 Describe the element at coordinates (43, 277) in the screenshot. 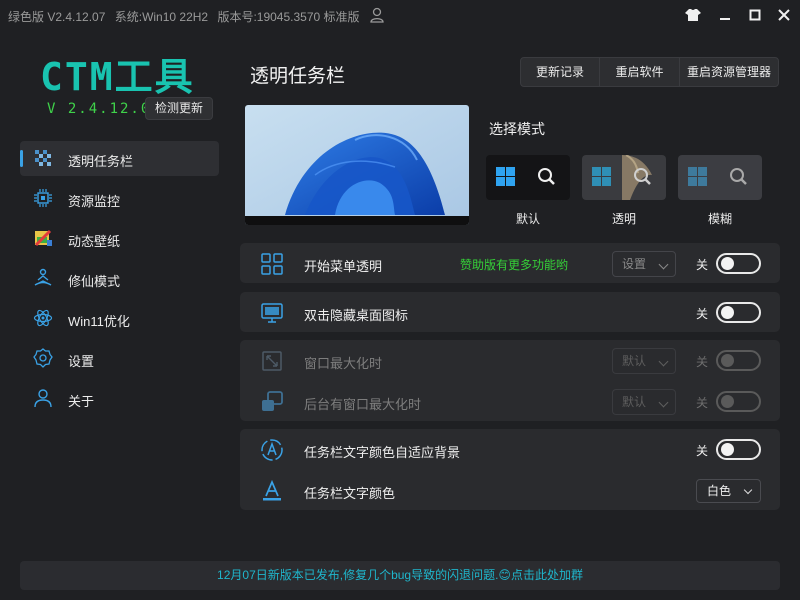

I see `meditation-icon` at that location.